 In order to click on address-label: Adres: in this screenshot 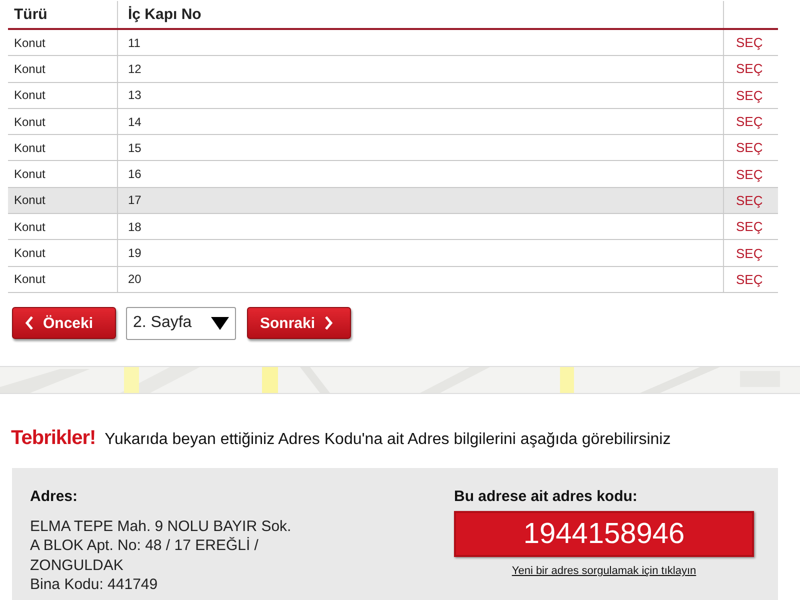, I will do `click(54, 496)`.